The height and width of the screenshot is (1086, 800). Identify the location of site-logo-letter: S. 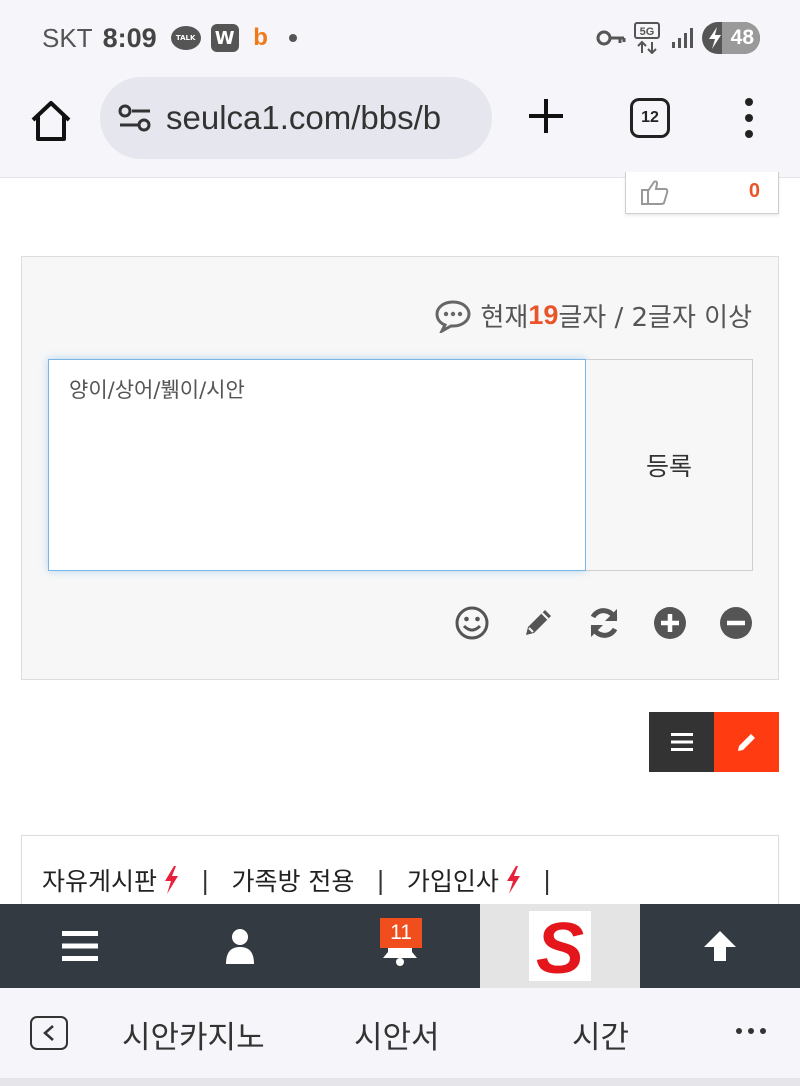
(560, 946).